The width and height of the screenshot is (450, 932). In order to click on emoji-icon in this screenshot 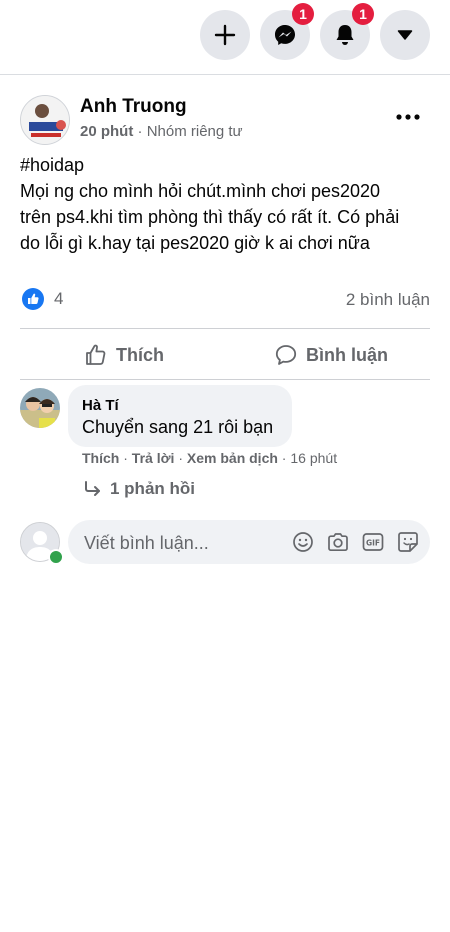, I will do `click(303, 542)`.